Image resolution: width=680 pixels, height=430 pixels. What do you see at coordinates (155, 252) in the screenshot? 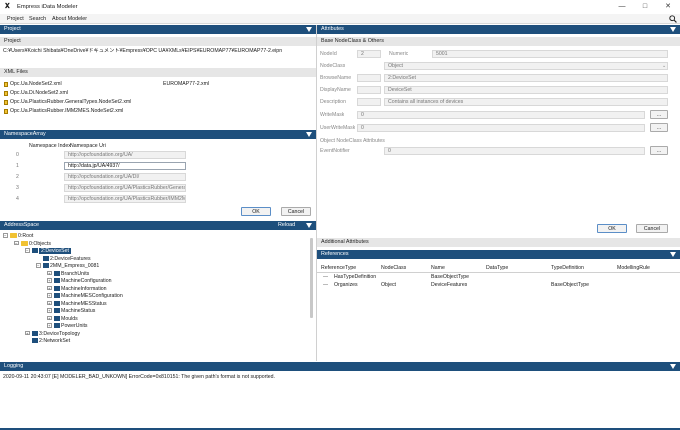
I see `tree-node: − 2:DeviceSet` at bounding box center [155, 252].